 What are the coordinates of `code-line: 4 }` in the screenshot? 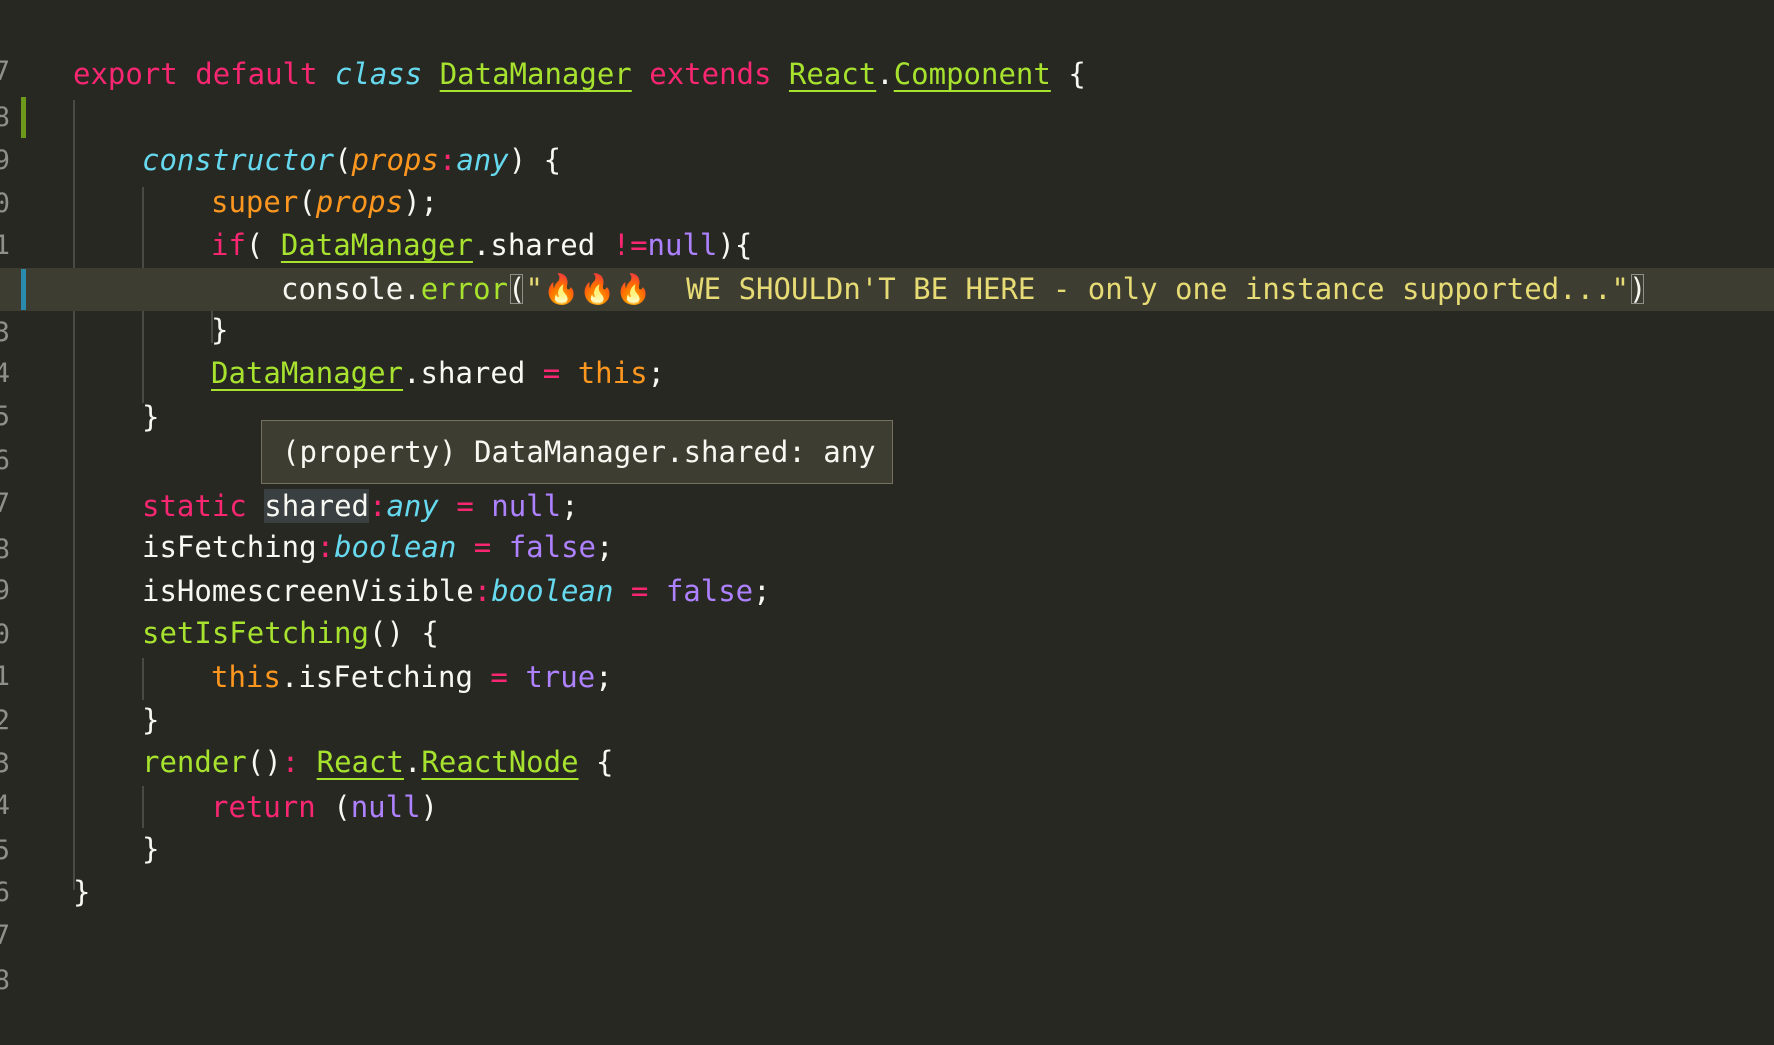 It's located at (887, 349).